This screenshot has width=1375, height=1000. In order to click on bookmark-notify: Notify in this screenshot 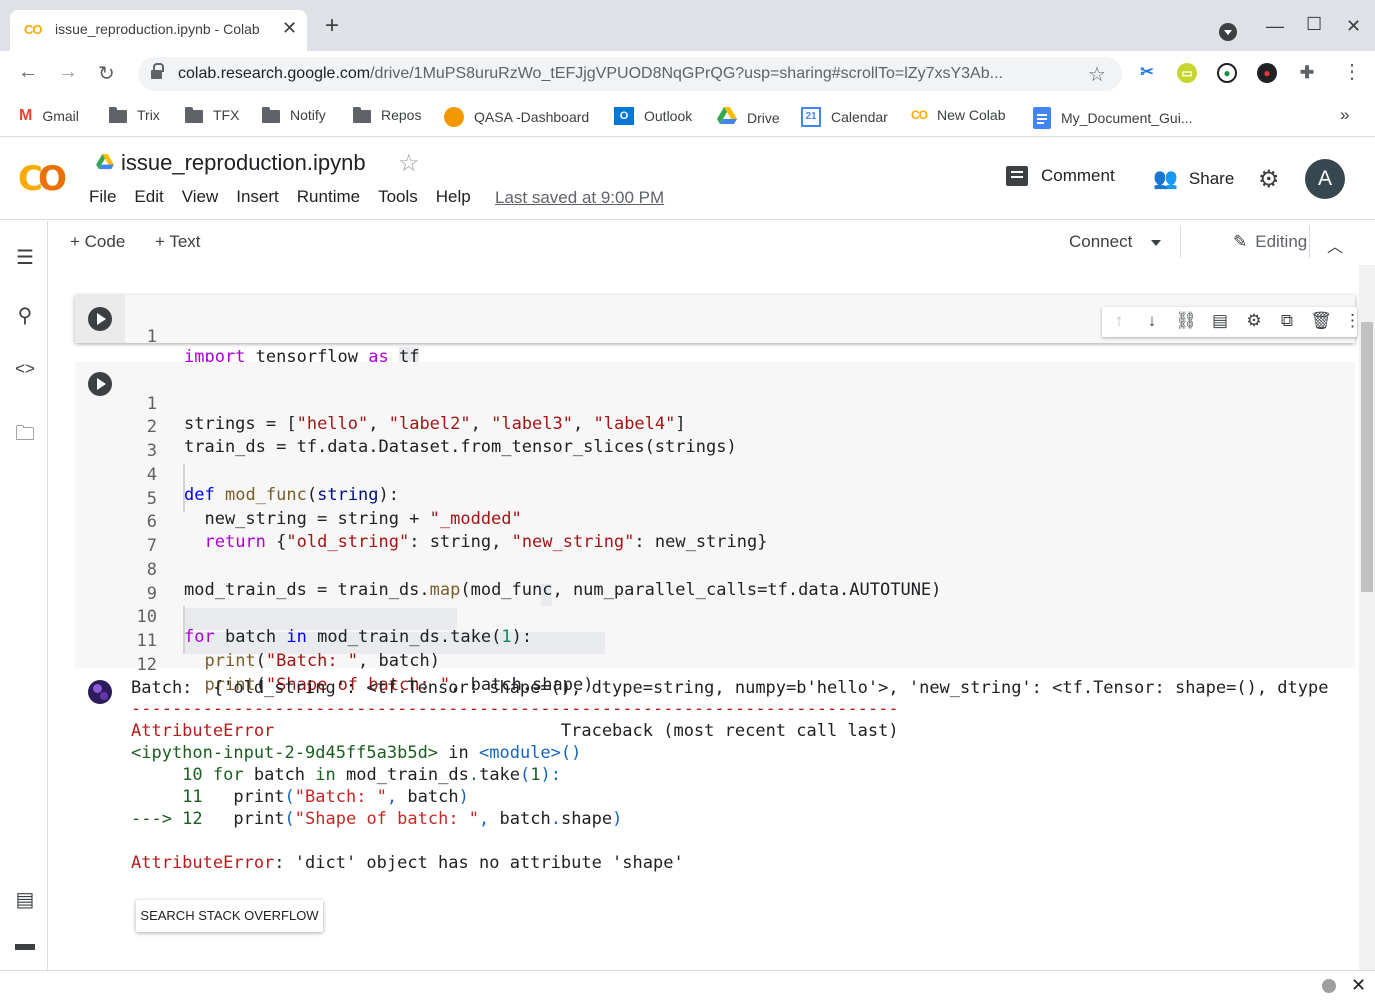, I will do `click(294, 114)`.